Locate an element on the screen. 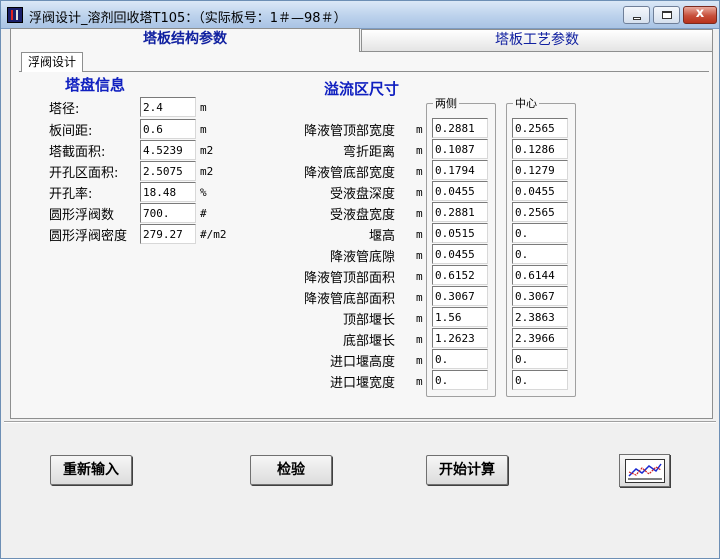 The width and height of the screenshot is (720, 559). tray-info-label: 开孔率: is located at coordinates (71, 194).